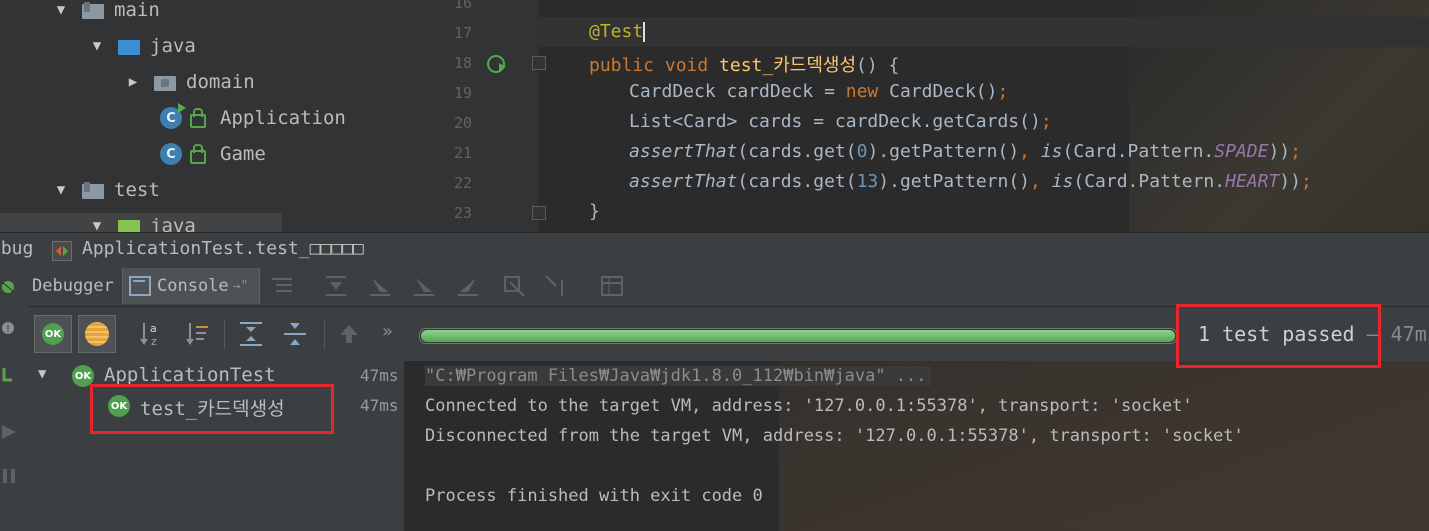 Image resolution: width=1429 pixels, height=531 pixels. What do you see at coordinates (1278, 336) in the screenshot?
I see `highlight-box-status` at bounding box center [1278, 336].